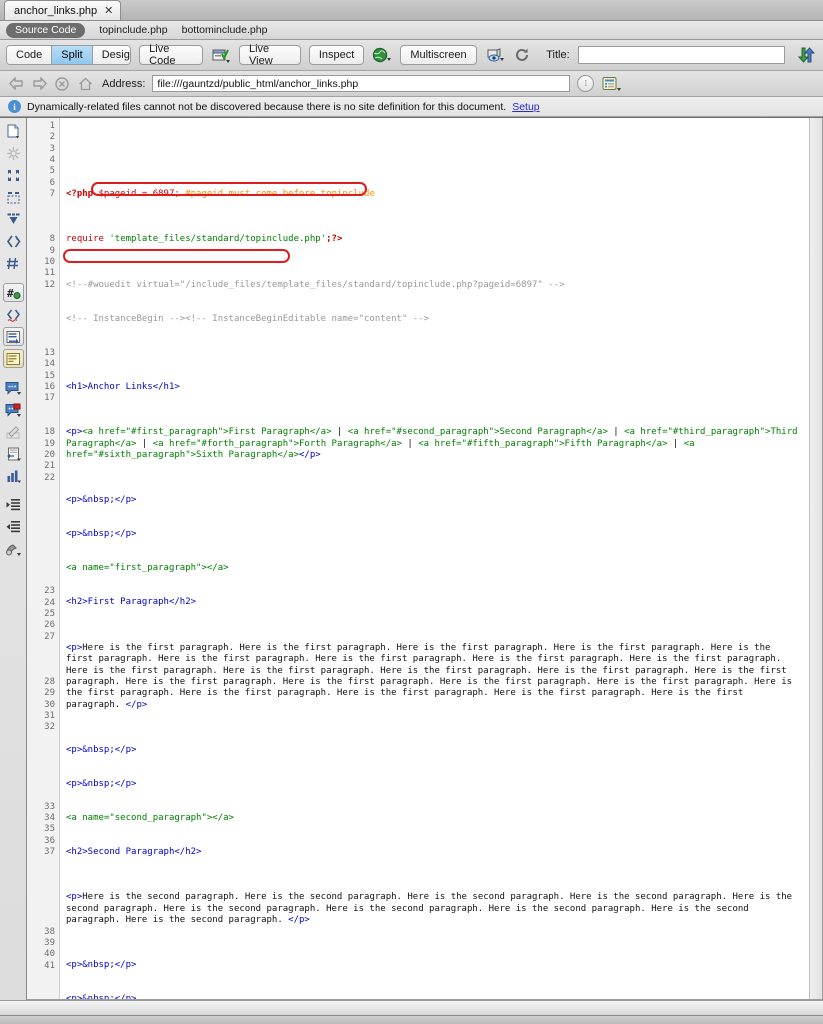  I want to click on line-number: 3, so click(52, 148).